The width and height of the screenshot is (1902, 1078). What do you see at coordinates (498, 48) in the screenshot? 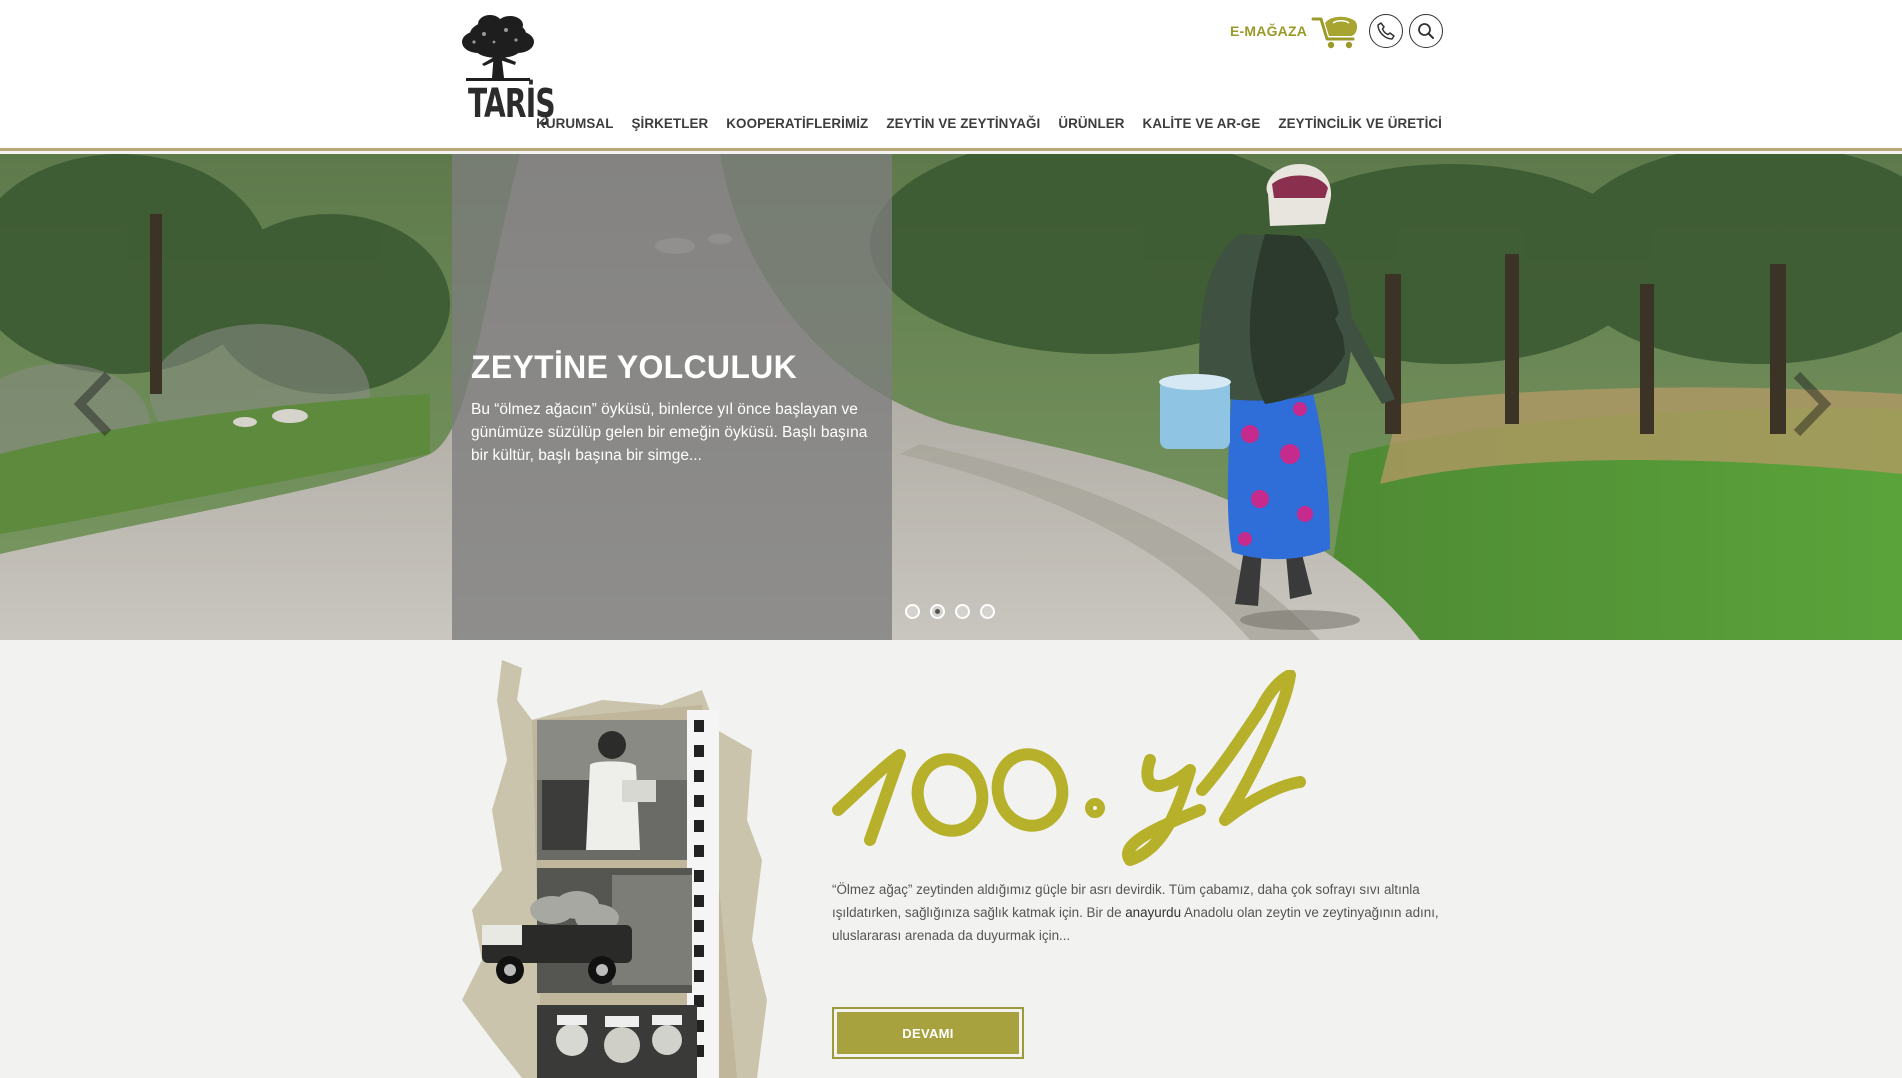
I see `olive-tree-logo-icon` at bounding box center [498, 48].